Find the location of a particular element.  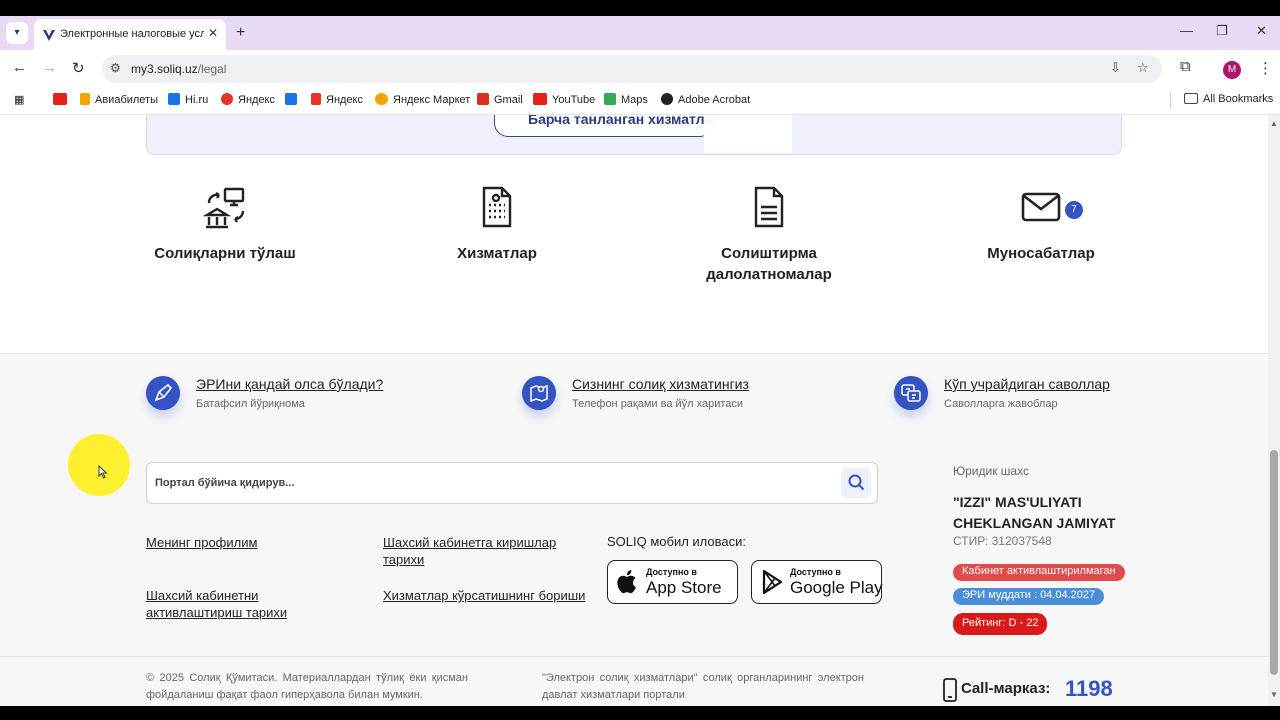

google-play-big-label: Google Play is located at coordinates (836, 587).